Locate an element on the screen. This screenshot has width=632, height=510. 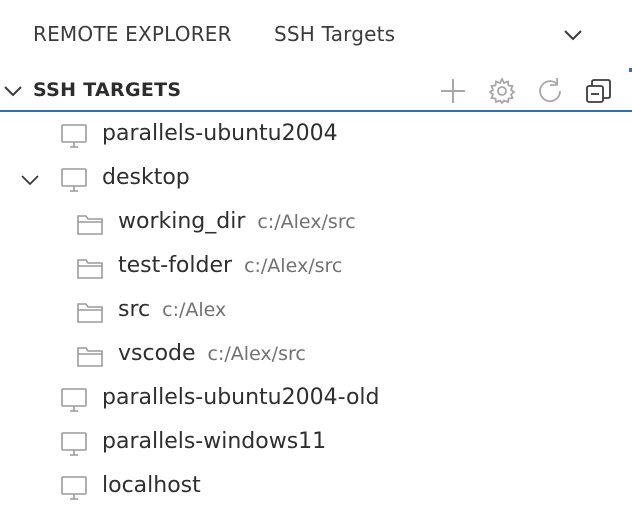
ssh-target-row: desktop is located at coordinates (316, 180).